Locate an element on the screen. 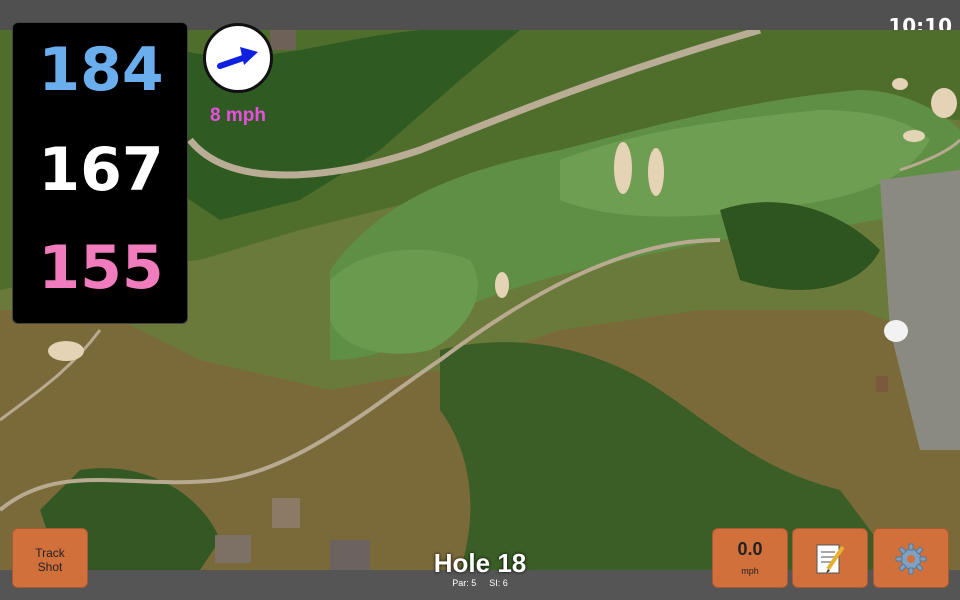 The image size is (960, 600). track-shot-label-line2: Shot is located at coordinates (50, 567).